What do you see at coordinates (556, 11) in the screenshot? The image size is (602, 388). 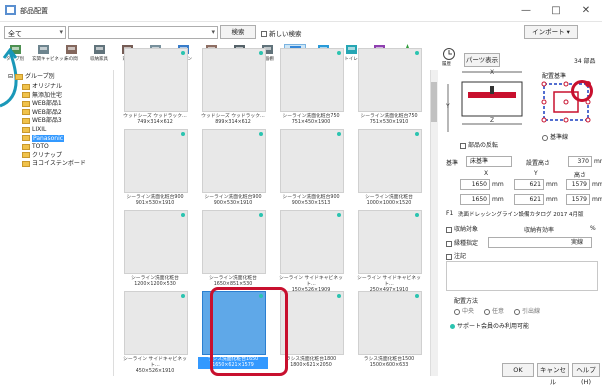 I see `maximize-button: □` at bounding box center [556, 11].